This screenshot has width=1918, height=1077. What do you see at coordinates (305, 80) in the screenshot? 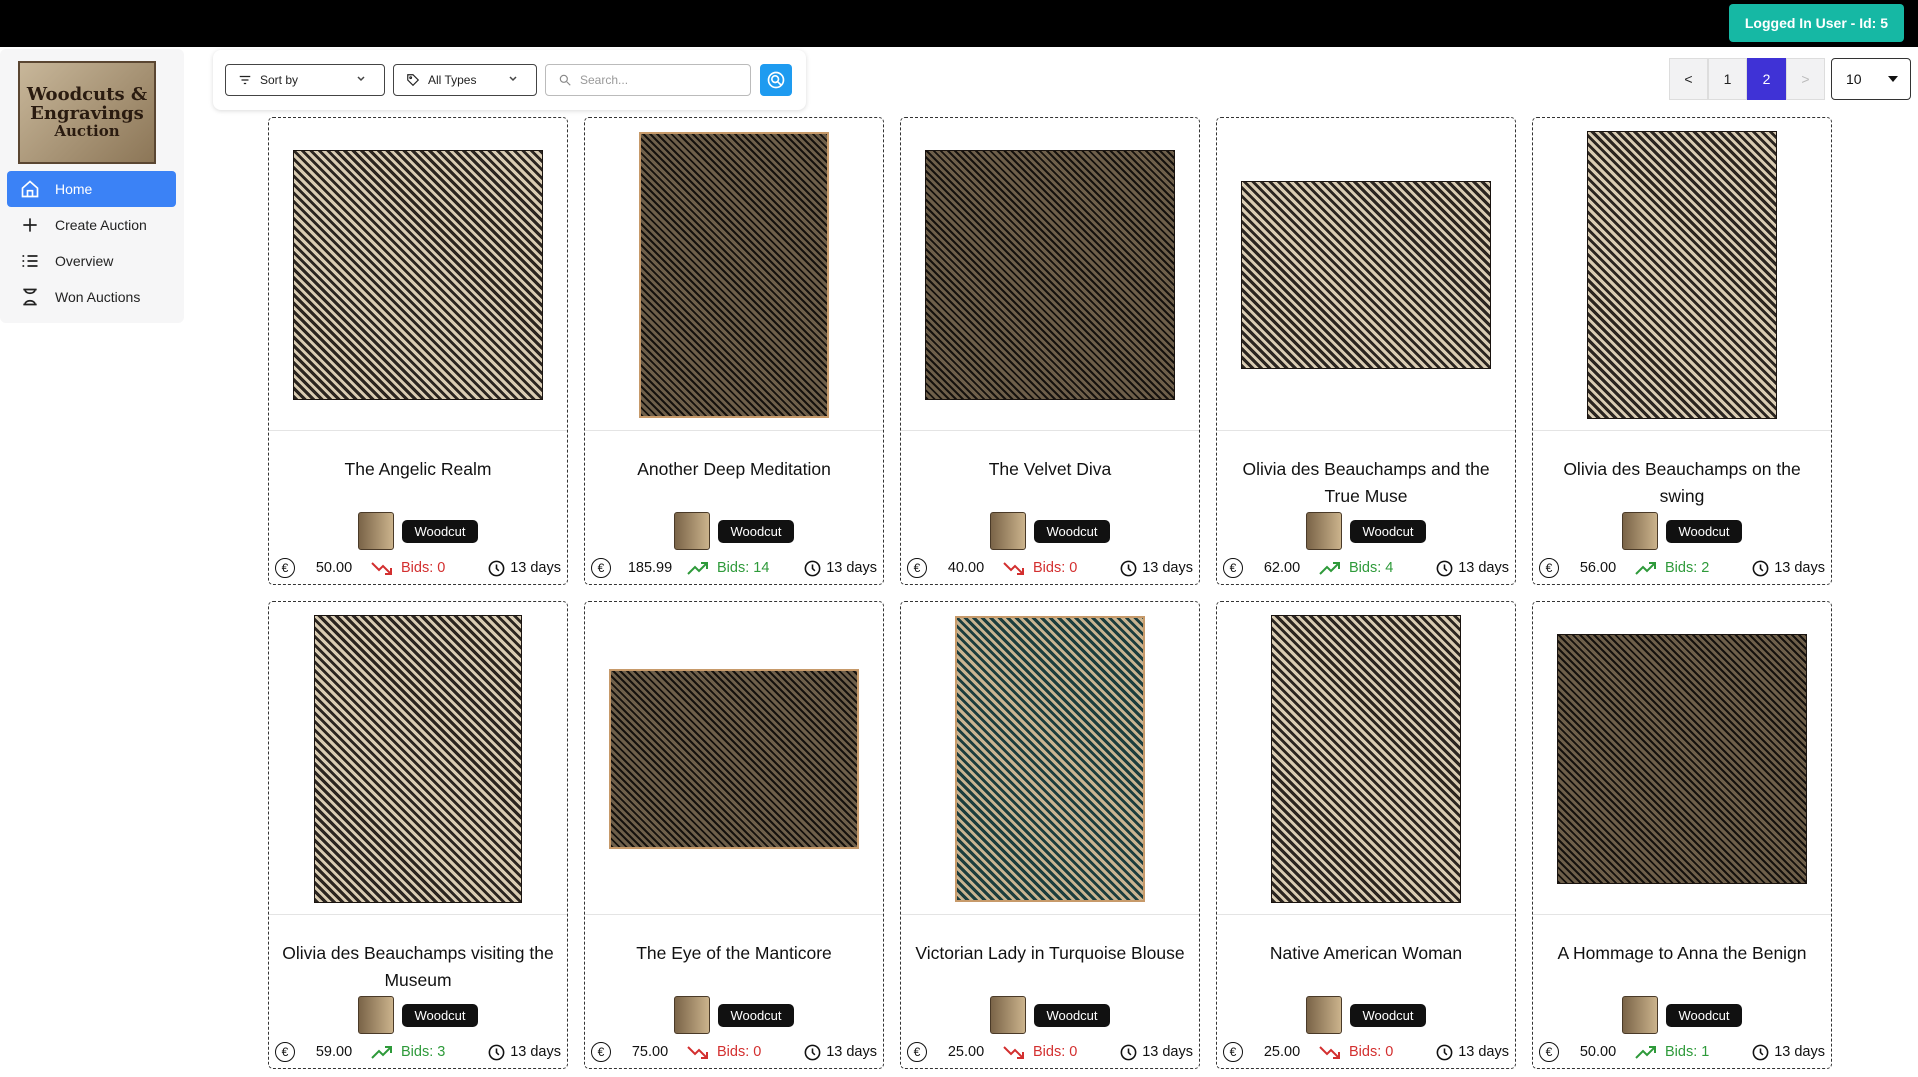
I see `sort-dropdown: Sort by` at bounding box center [305, 80].